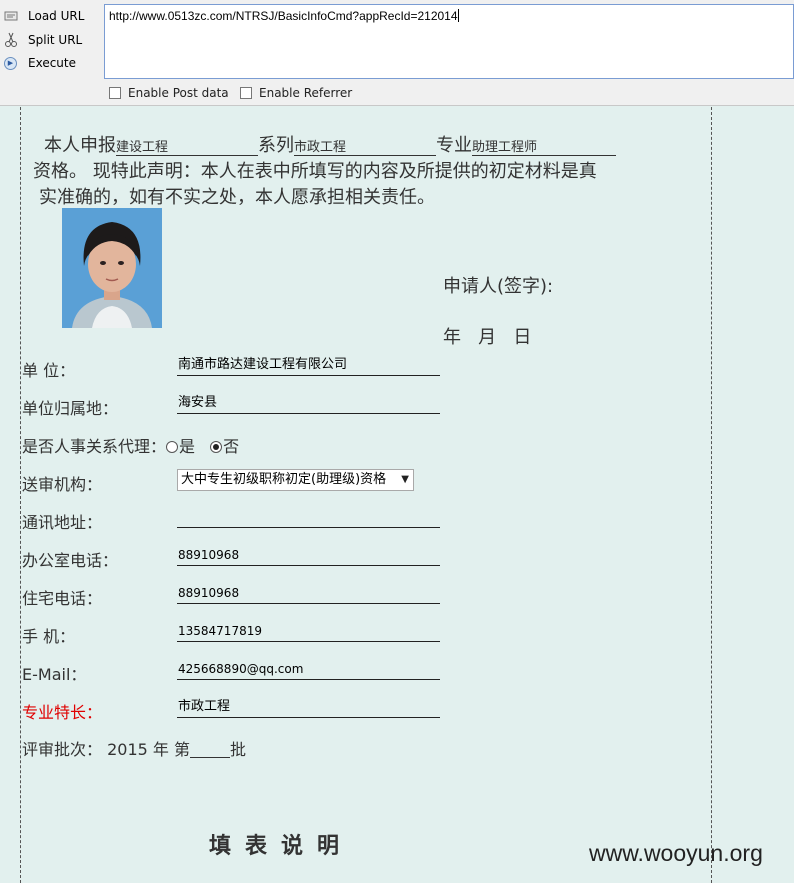  Describe the element at coordinates (11, 16) in the screenshot. I see `load-url-icon` at that location.